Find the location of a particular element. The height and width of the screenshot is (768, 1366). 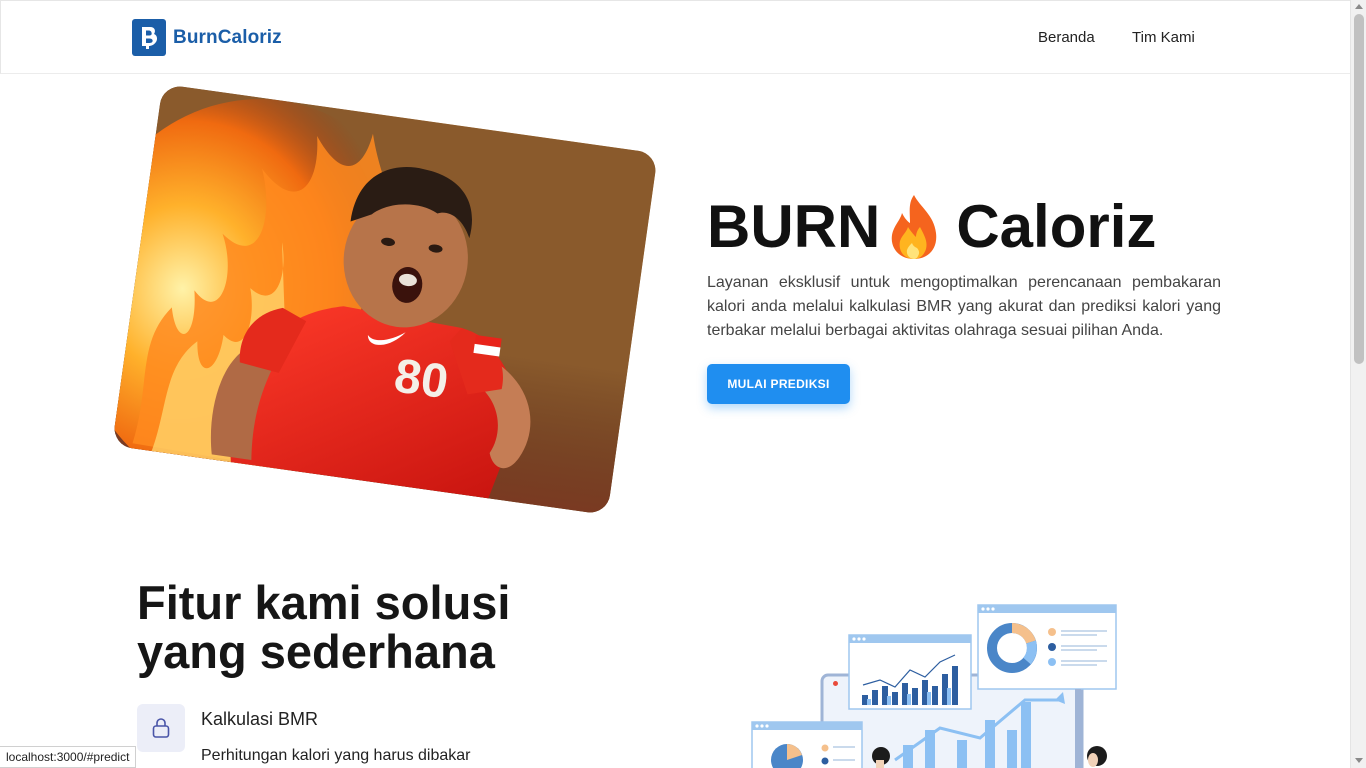

scroll-down-icon is located at coordinates (1359, 760).